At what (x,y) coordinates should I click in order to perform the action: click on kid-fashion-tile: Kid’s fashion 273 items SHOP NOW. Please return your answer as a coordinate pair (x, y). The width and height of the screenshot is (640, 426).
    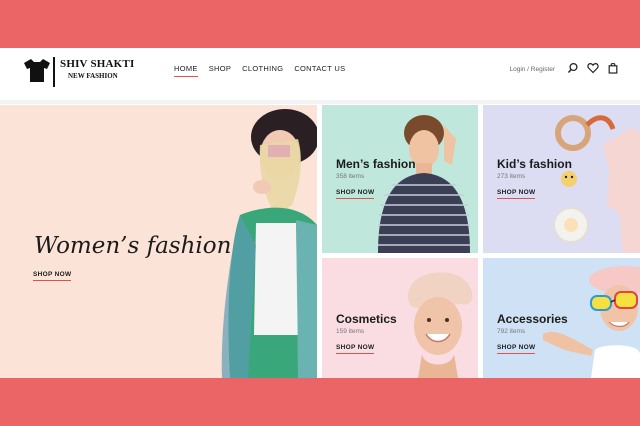
    Looking at the image, I should click on (561, 179).